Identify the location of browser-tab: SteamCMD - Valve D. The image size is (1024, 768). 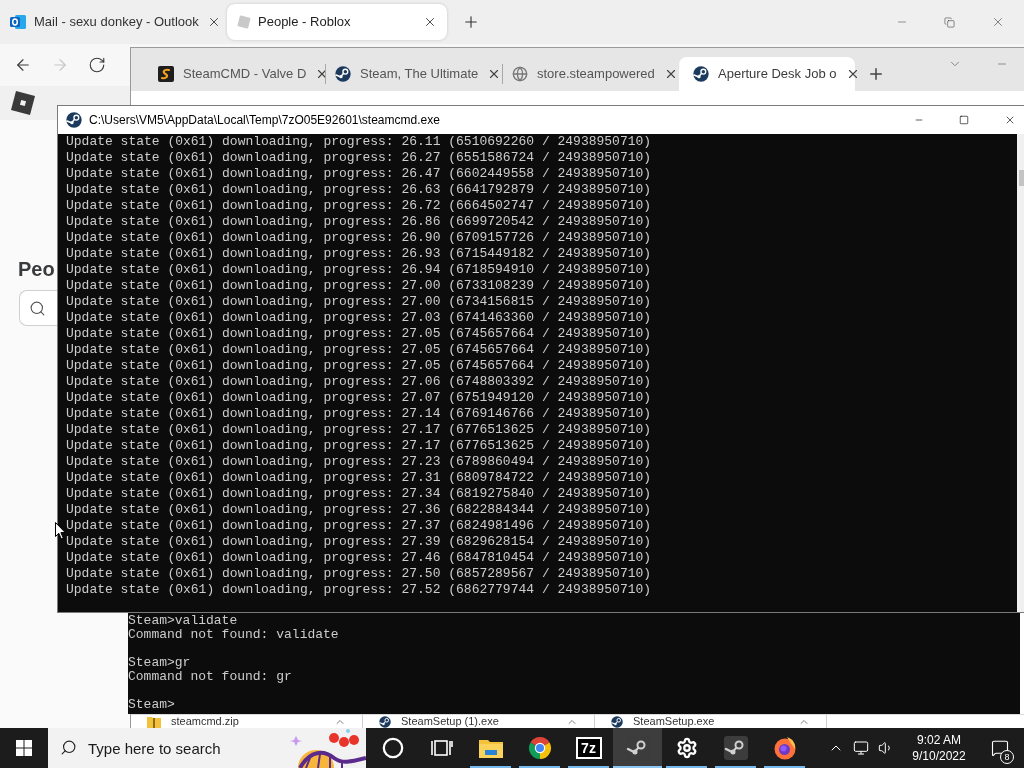
(237, 74).